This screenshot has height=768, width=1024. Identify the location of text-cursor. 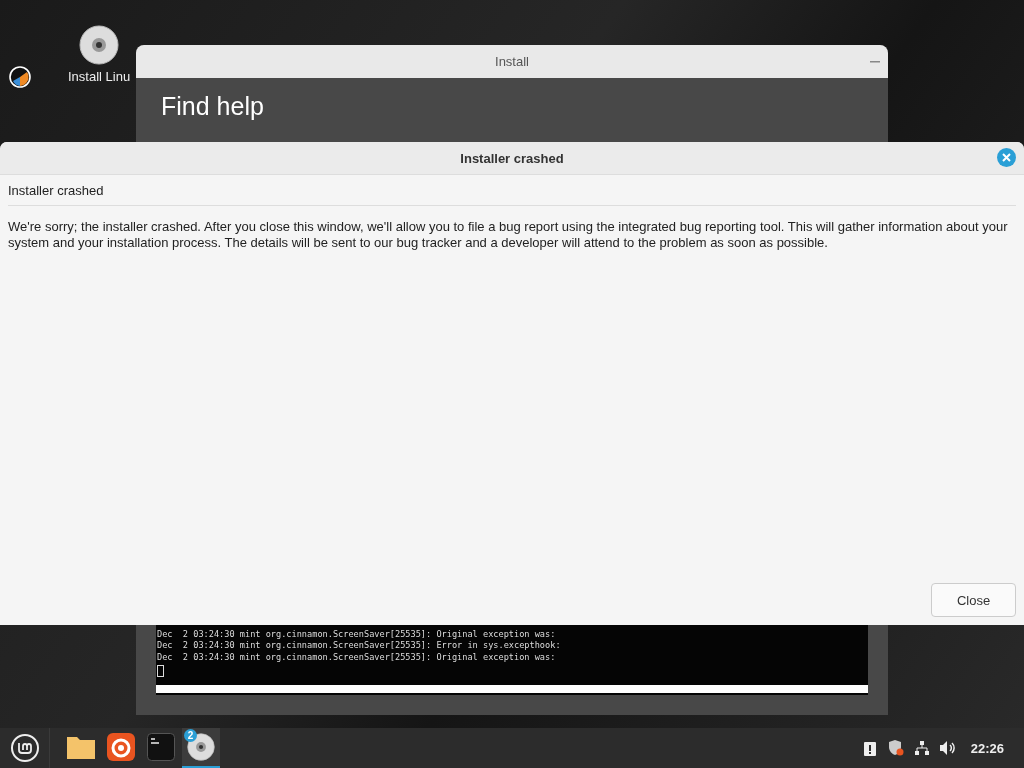
(160, 670).